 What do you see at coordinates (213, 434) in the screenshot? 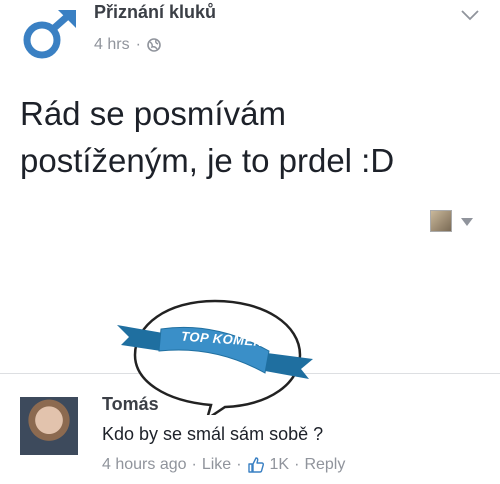
I see `comment-text: Kdo by se smál sám sobě ?` at bounding box center [213, 434].